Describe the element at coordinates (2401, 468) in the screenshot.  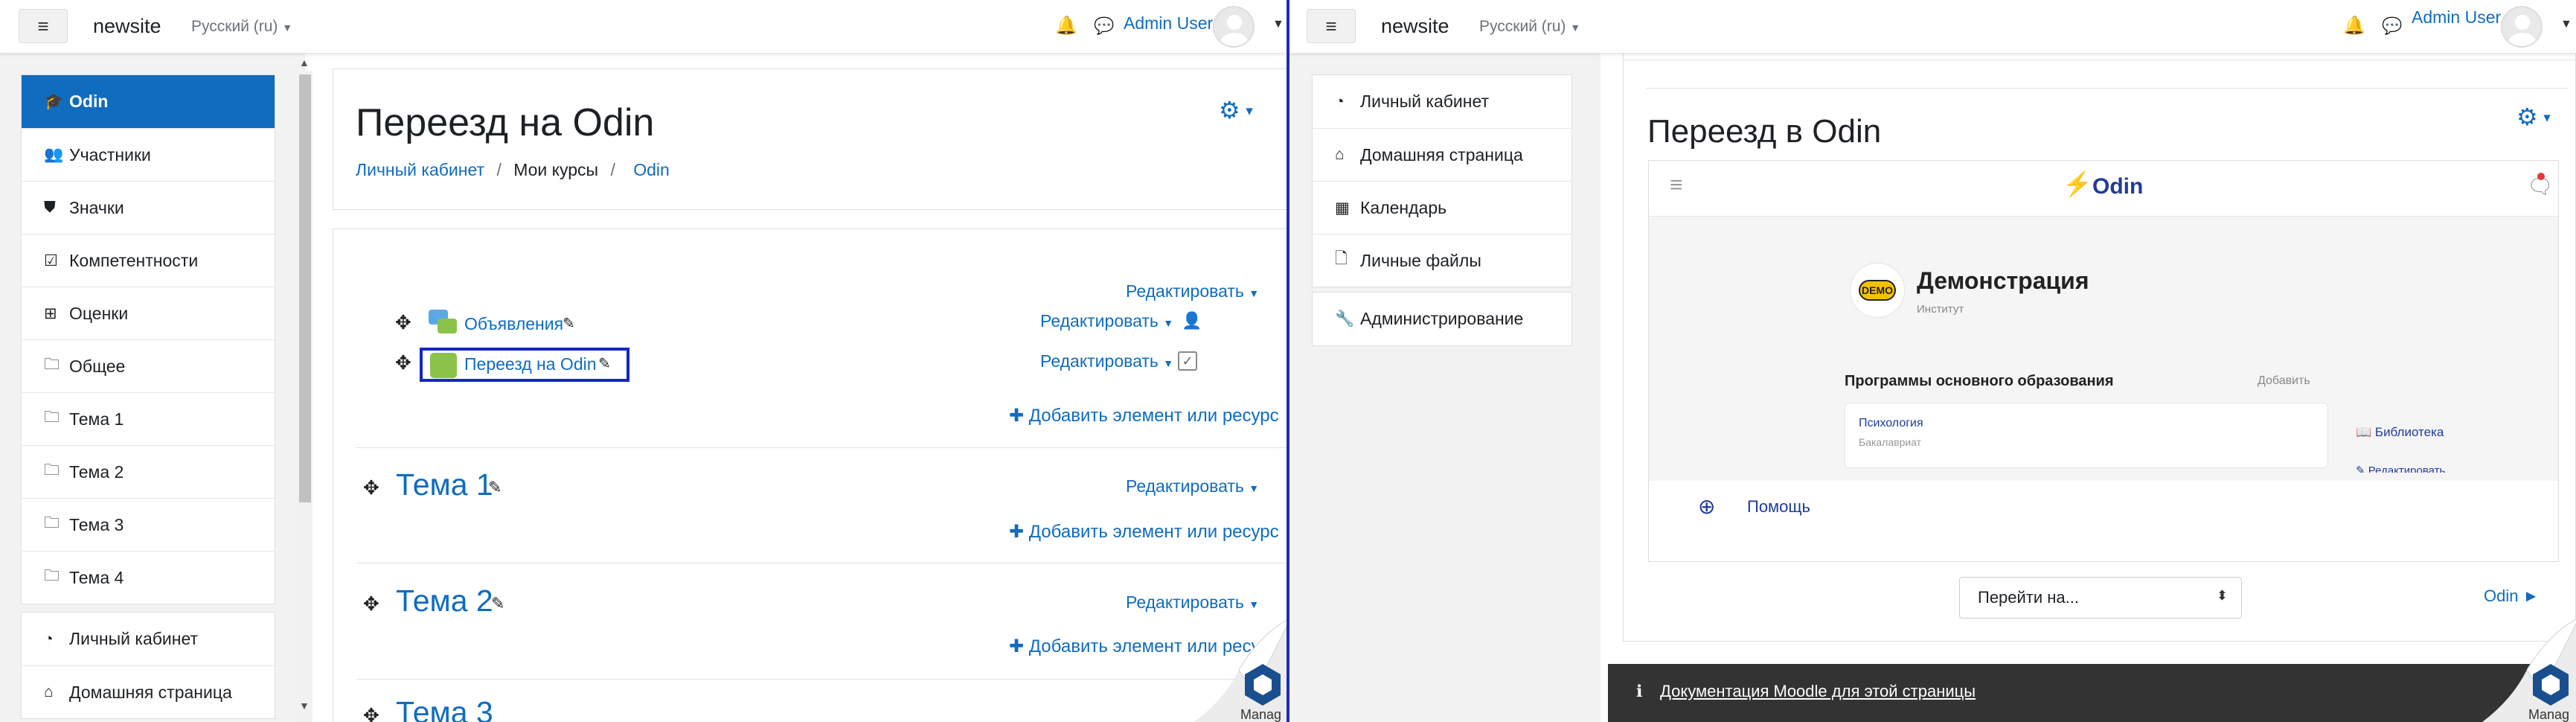
I see `embed-edit-link: ✎ Редактировать` at that location.